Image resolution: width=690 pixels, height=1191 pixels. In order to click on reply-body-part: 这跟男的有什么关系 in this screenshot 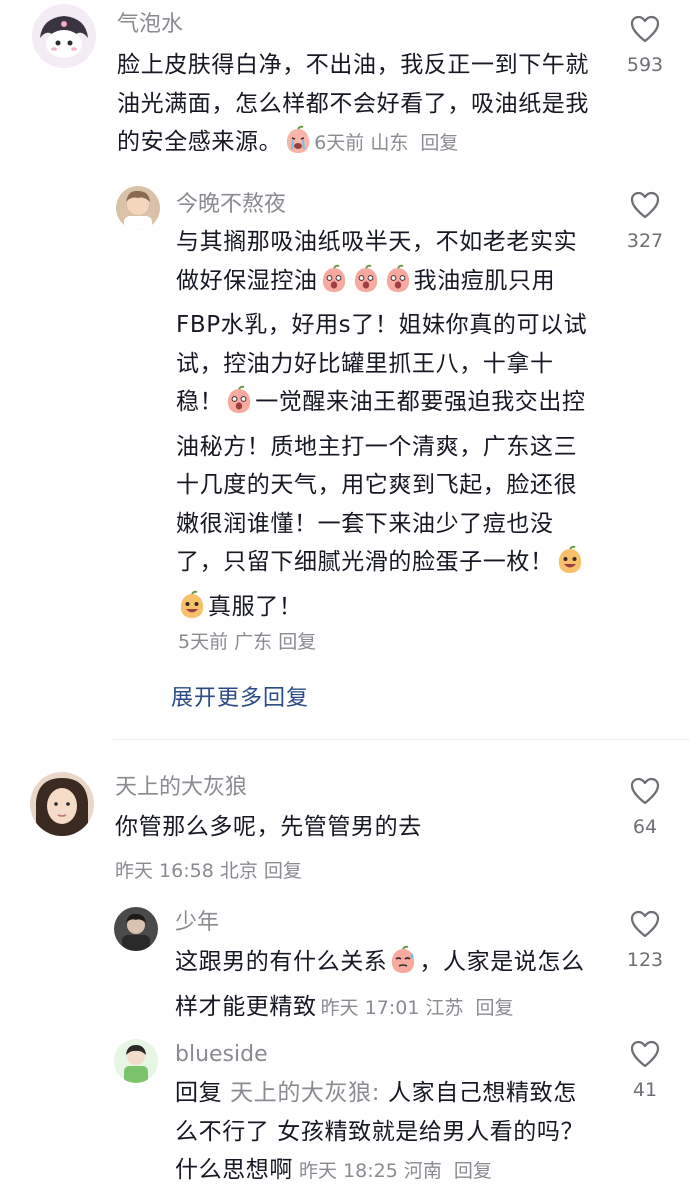, I will do `click(281, 962)`.